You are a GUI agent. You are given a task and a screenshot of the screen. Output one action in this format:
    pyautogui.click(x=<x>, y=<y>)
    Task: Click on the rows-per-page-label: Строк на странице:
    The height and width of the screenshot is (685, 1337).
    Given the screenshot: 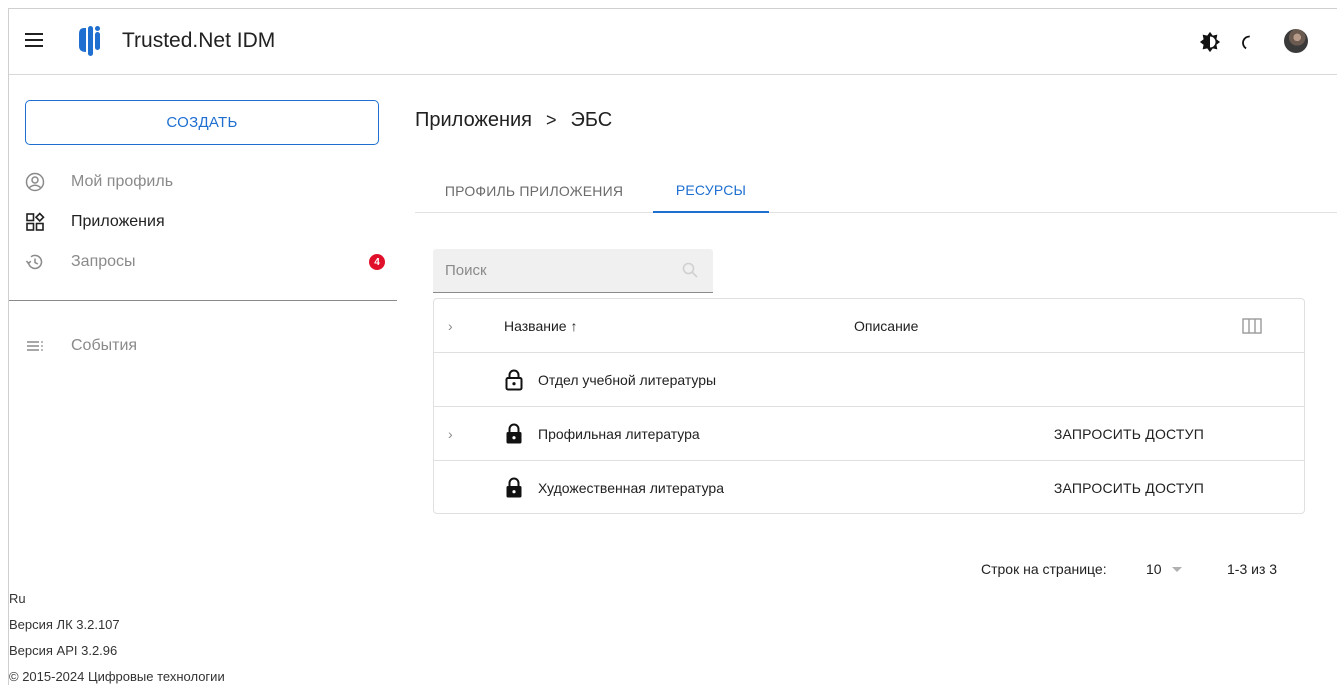 What is the action you would take?
    pyautogui.click(x=1044, y=569)
    